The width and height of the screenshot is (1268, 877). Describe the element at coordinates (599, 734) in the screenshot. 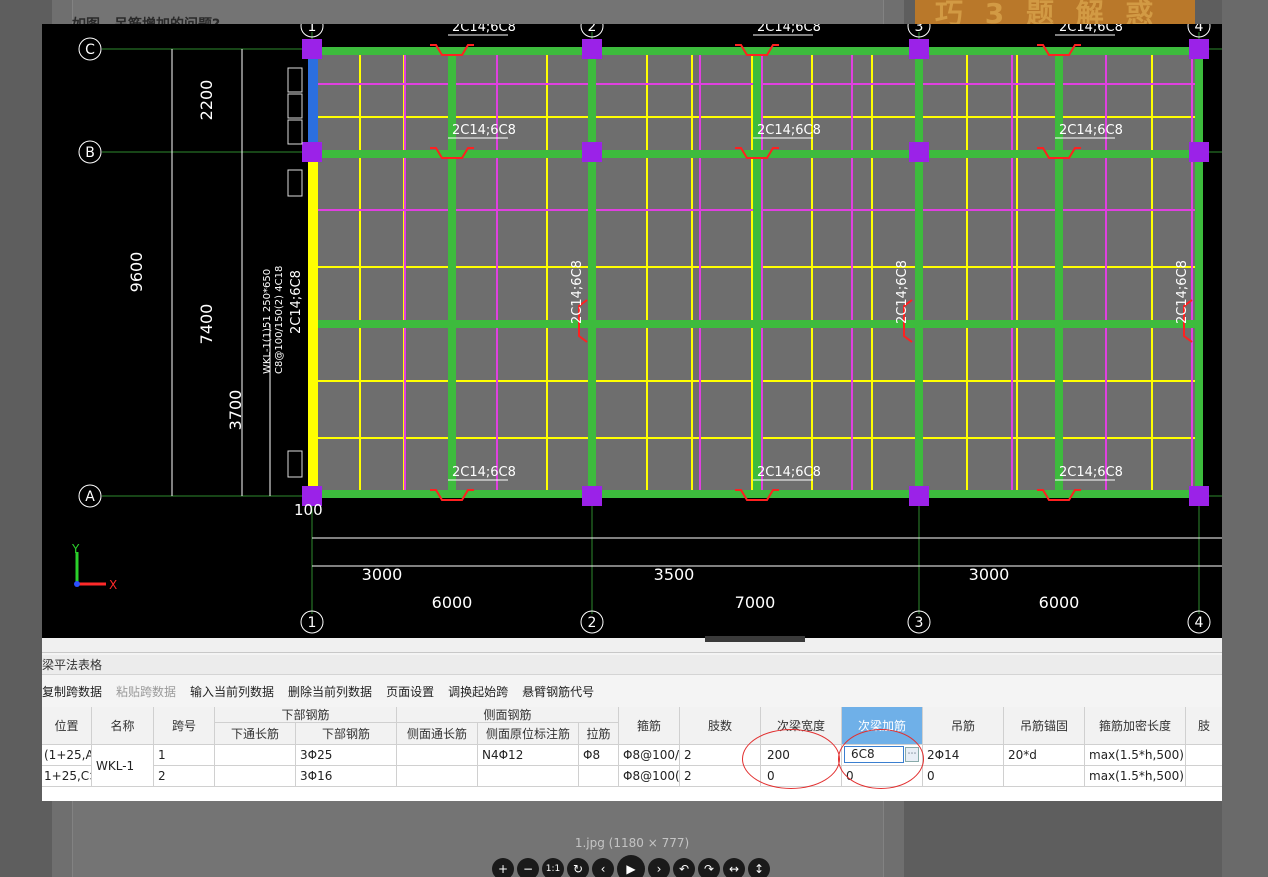

I see `header-tie: 拉筋` at that location.